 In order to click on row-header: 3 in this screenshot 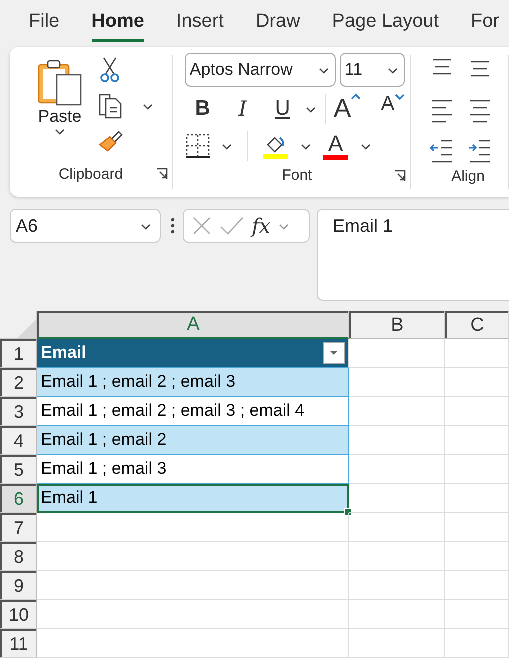, I will do `click(18, 411)`.